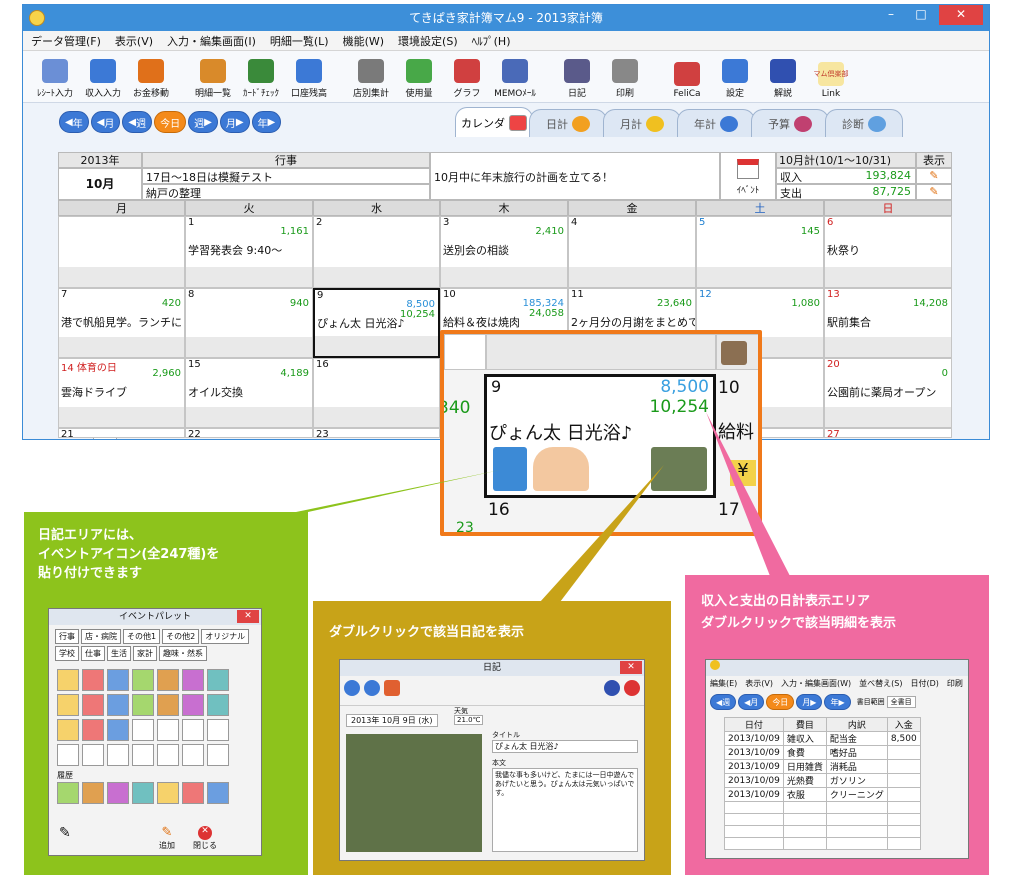 The image size is (1020, 883). What do you see at coordinates (822, 738) in the screenshot?
I see `table-row: 2013/10/09 雑収入 配当金 8,500` at bounding box center [822, 738].